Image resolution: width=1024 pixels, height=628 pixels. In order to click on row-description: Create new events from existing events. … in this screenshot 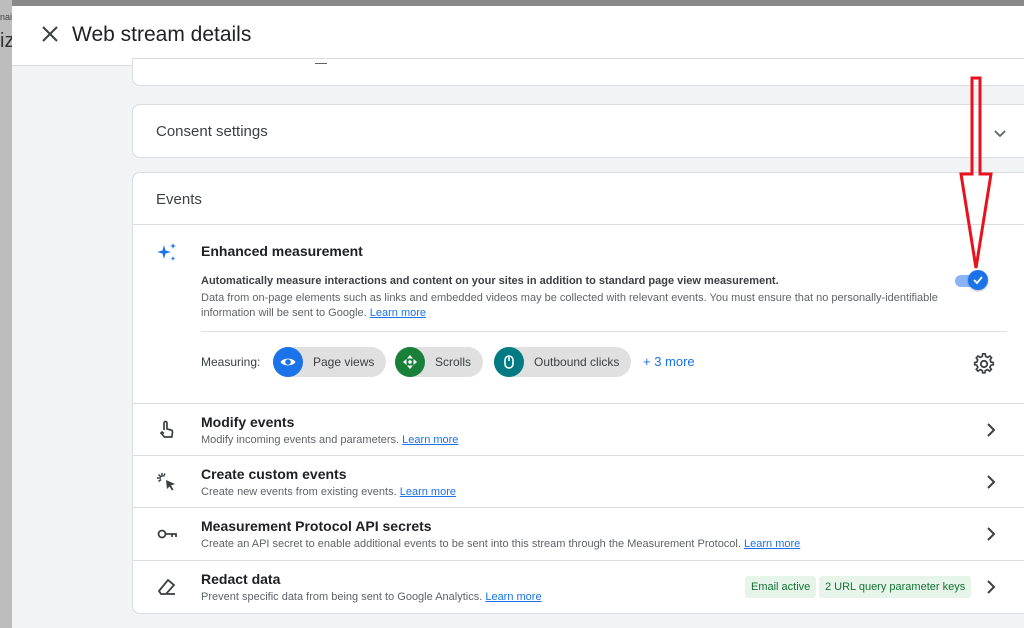, I will do `click(328, 492)`.